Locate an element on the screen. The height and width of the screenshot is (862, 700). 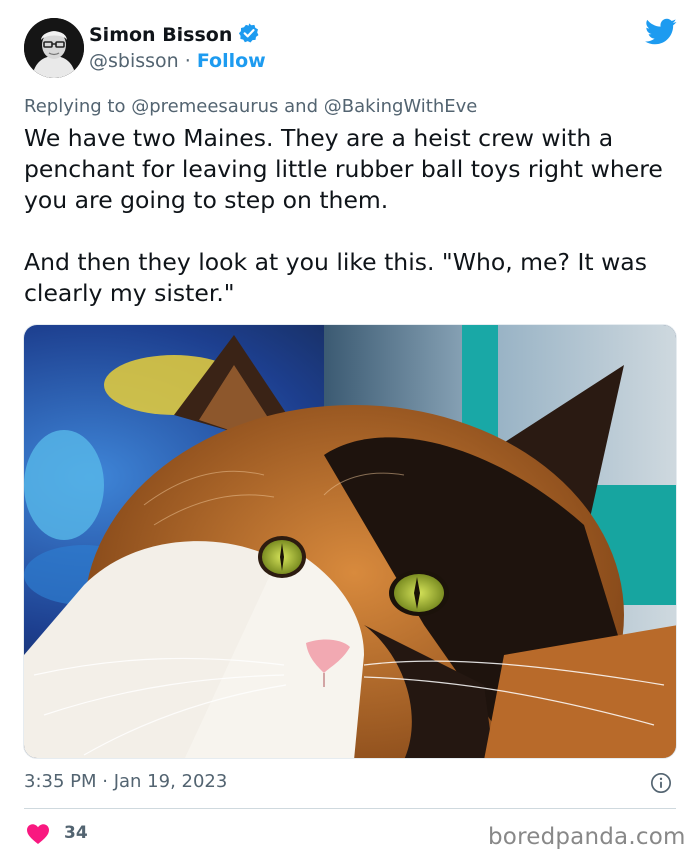
heart-icon is located at coordinates (38, 834).